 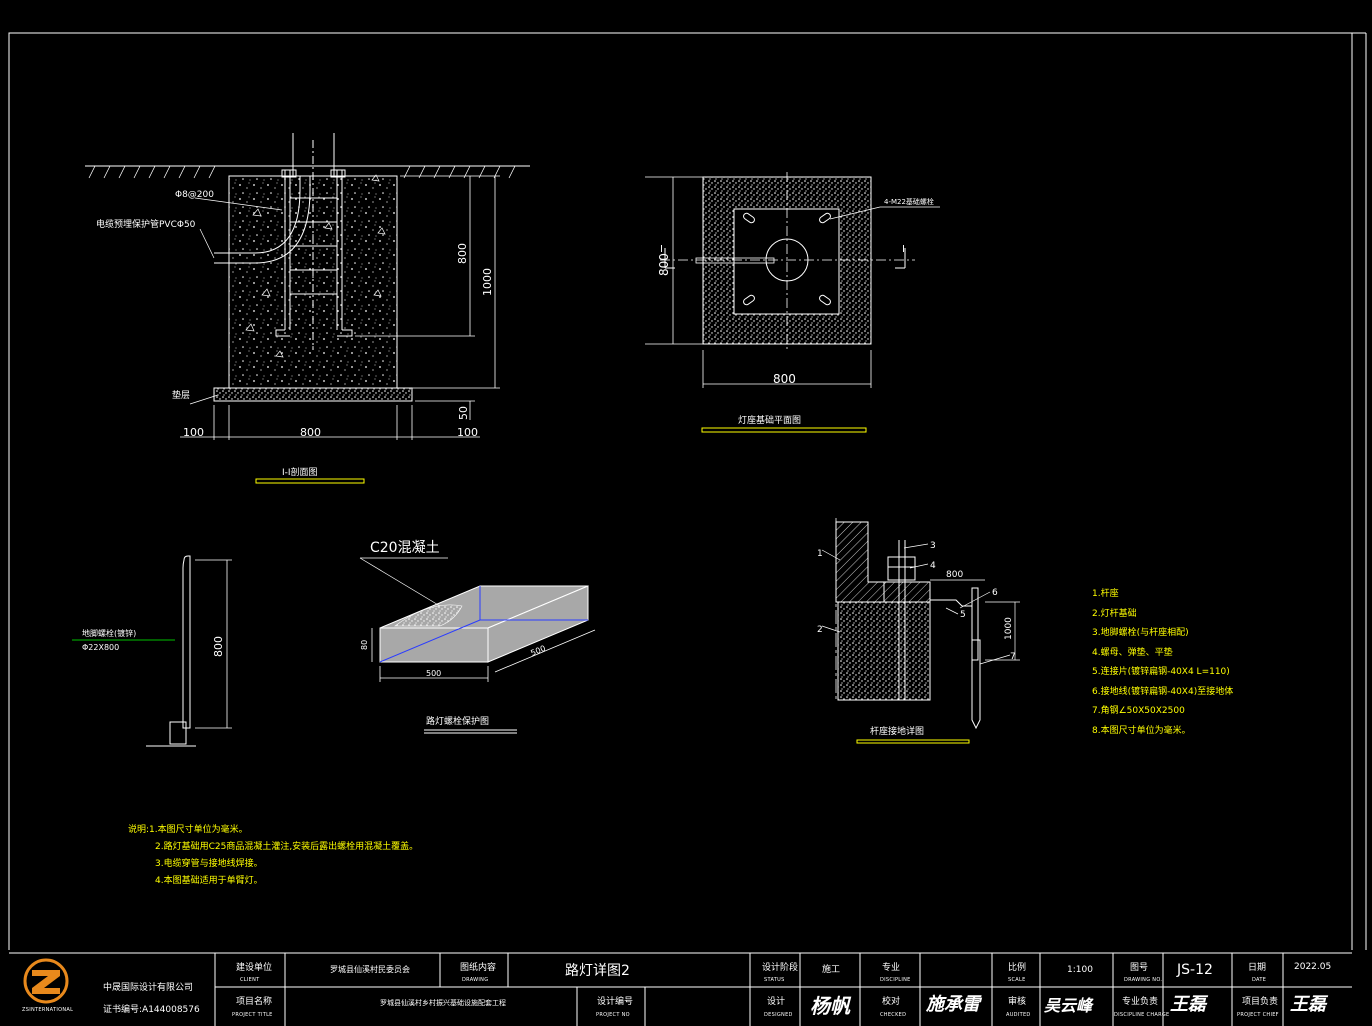 I want to click on note-item: 2.路灯基础用C25商品混凝土灌注,安装后露出螺栓用混凝土覆盖。, so click(x=287, y=847).